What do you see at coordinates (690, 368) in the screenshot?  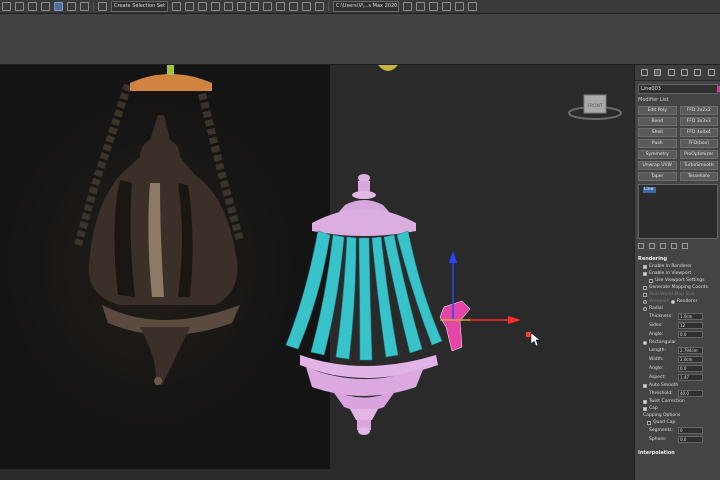 I see `angle2-field: 0.0` at bounding box center [690, 368].